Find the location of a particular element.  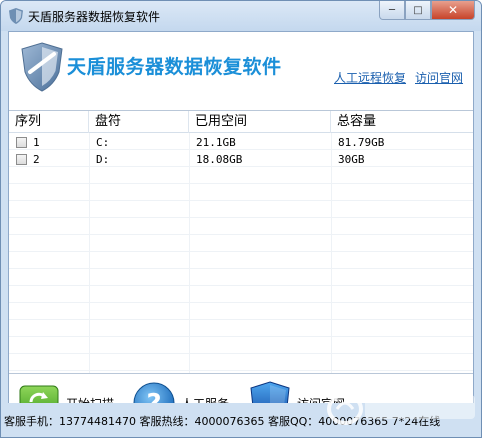

minimize-button: ─ is located at coordinates (392, 10).